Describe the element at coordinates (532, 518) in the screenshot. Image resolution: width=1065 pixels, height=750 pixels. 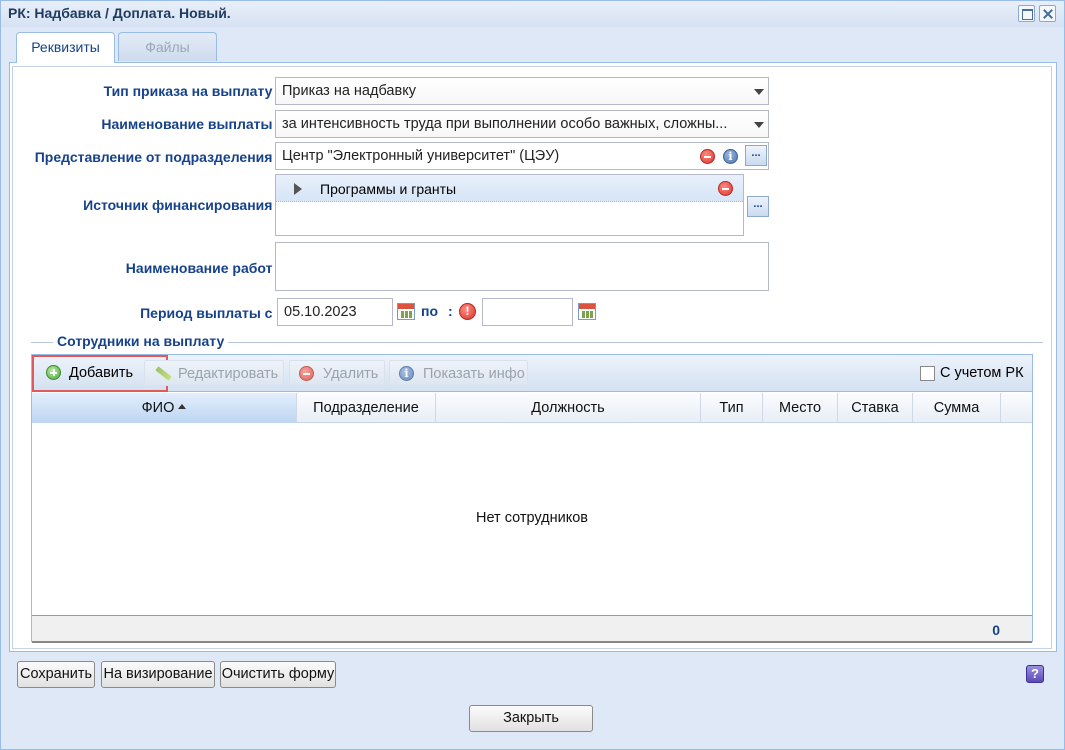
I see `empty-message: Нет сотрудников` at that location.